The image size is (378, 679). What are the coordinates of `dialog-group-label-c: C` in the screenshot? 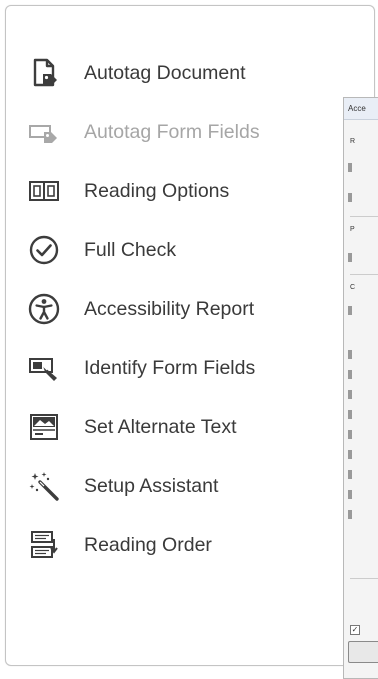 It's located at (353, 287).